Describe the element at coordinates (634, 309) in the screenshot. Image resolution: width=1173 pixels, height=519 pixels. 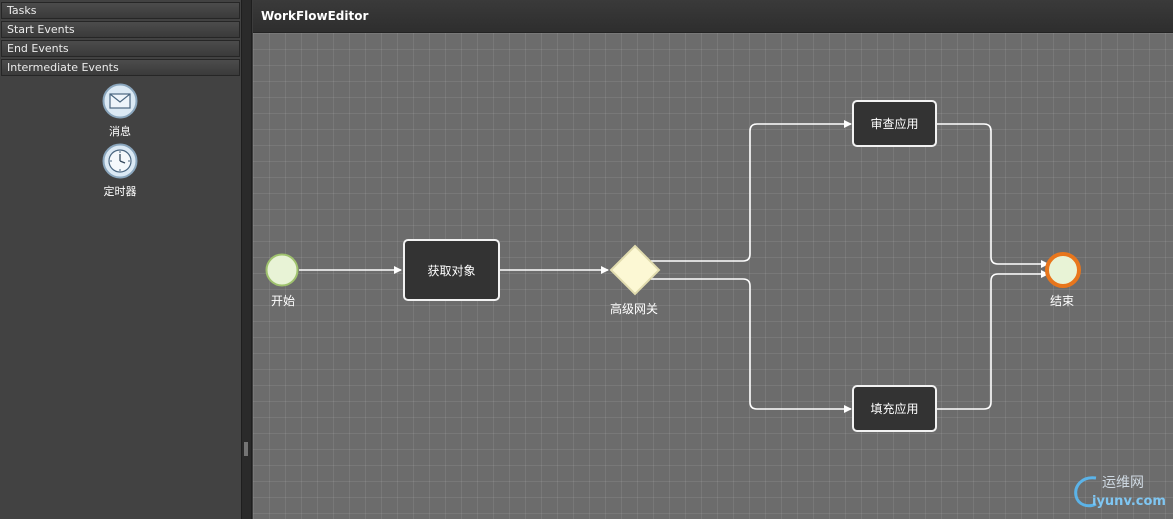
I see `gateway-label: 高级网关` at that location.